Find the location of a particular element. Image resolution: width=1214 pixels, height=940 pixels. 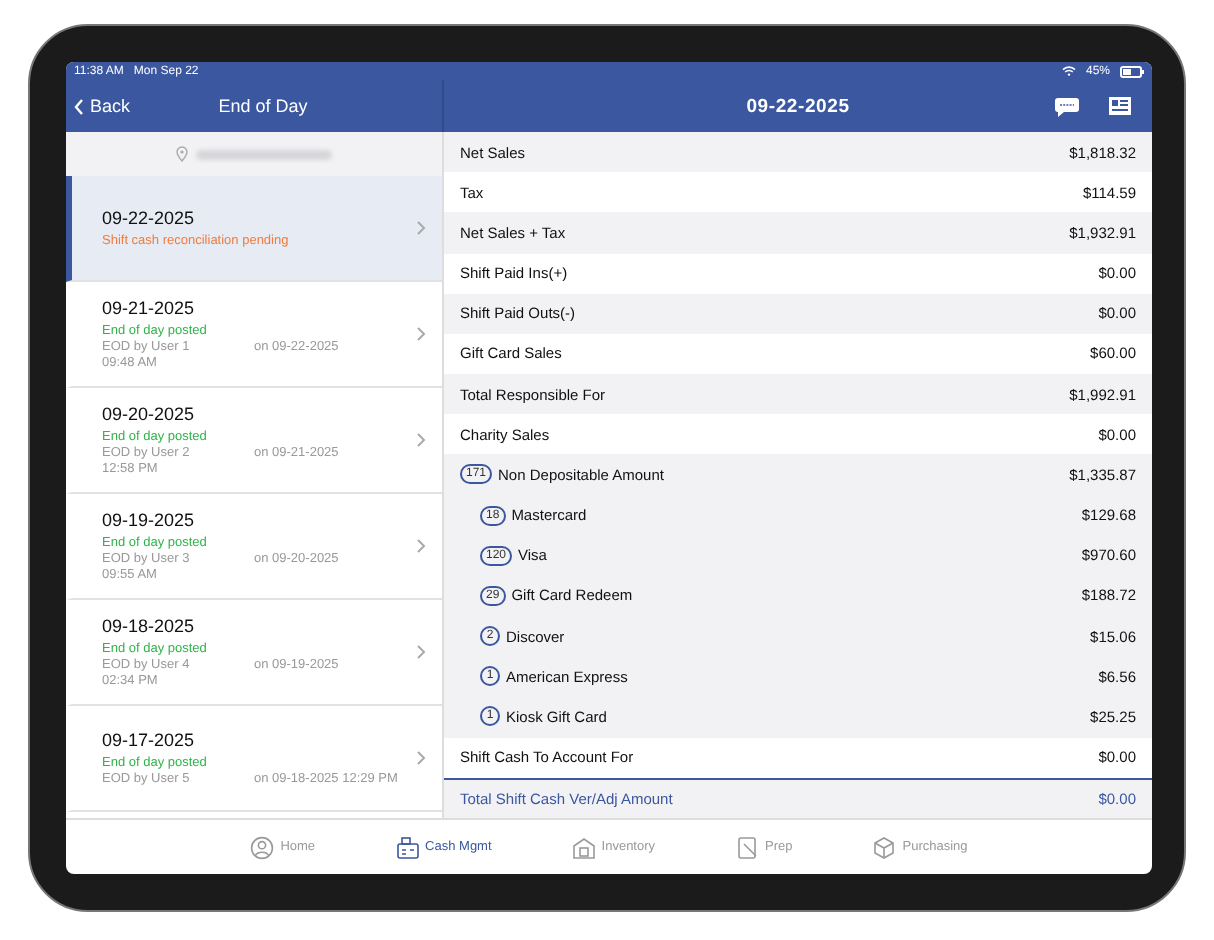

eod-date: 09-17-2025 is located at coordinates (149, 740).